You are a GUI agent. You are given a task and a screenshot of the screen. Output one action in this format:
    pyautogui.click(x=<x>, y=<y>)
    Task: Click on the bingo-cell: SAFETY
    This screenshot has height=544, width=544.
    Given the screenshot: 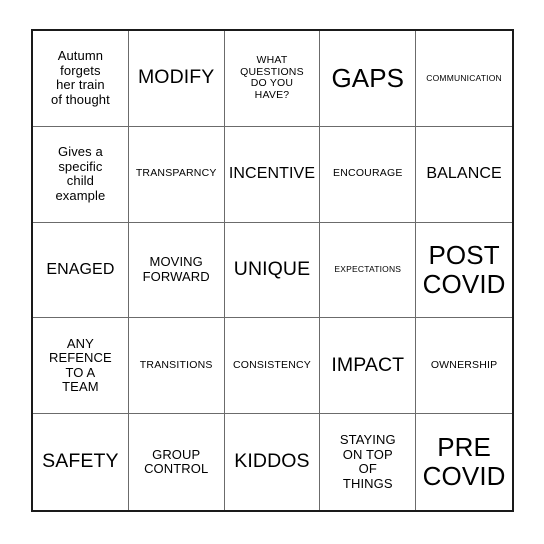 What is the action you would take?
    pyautogui.click(x=81, y=462)
    